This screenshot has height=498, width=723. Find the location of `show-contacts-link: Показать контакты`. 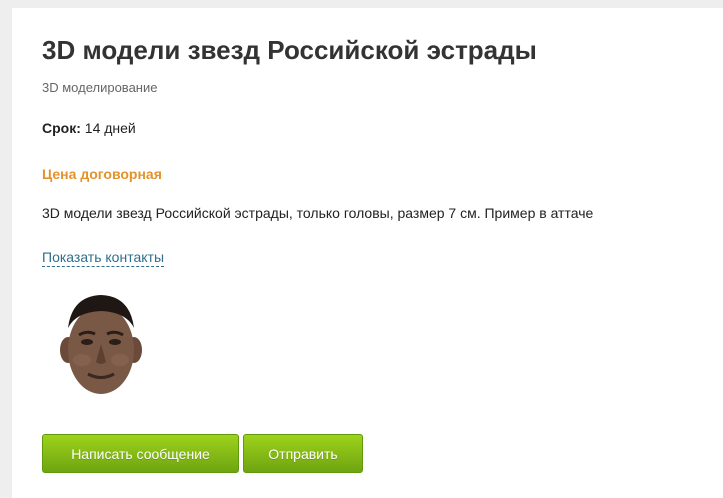

show-contacts-link: Показать контакты is located at coordinates (103, 257).